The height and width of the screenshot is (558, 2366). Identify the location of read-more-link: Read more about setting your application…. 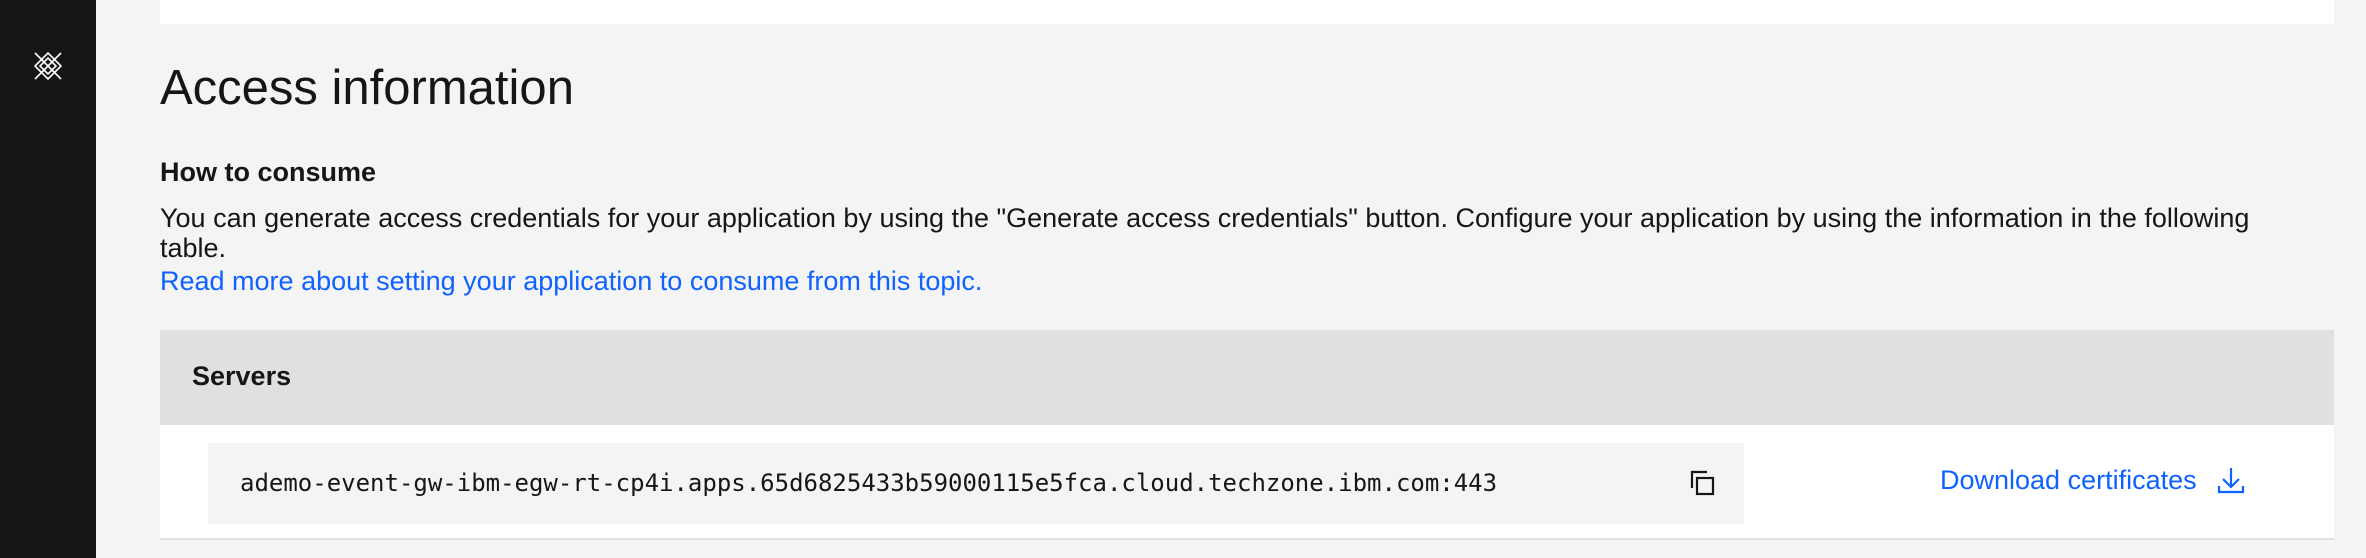
(571, 281).